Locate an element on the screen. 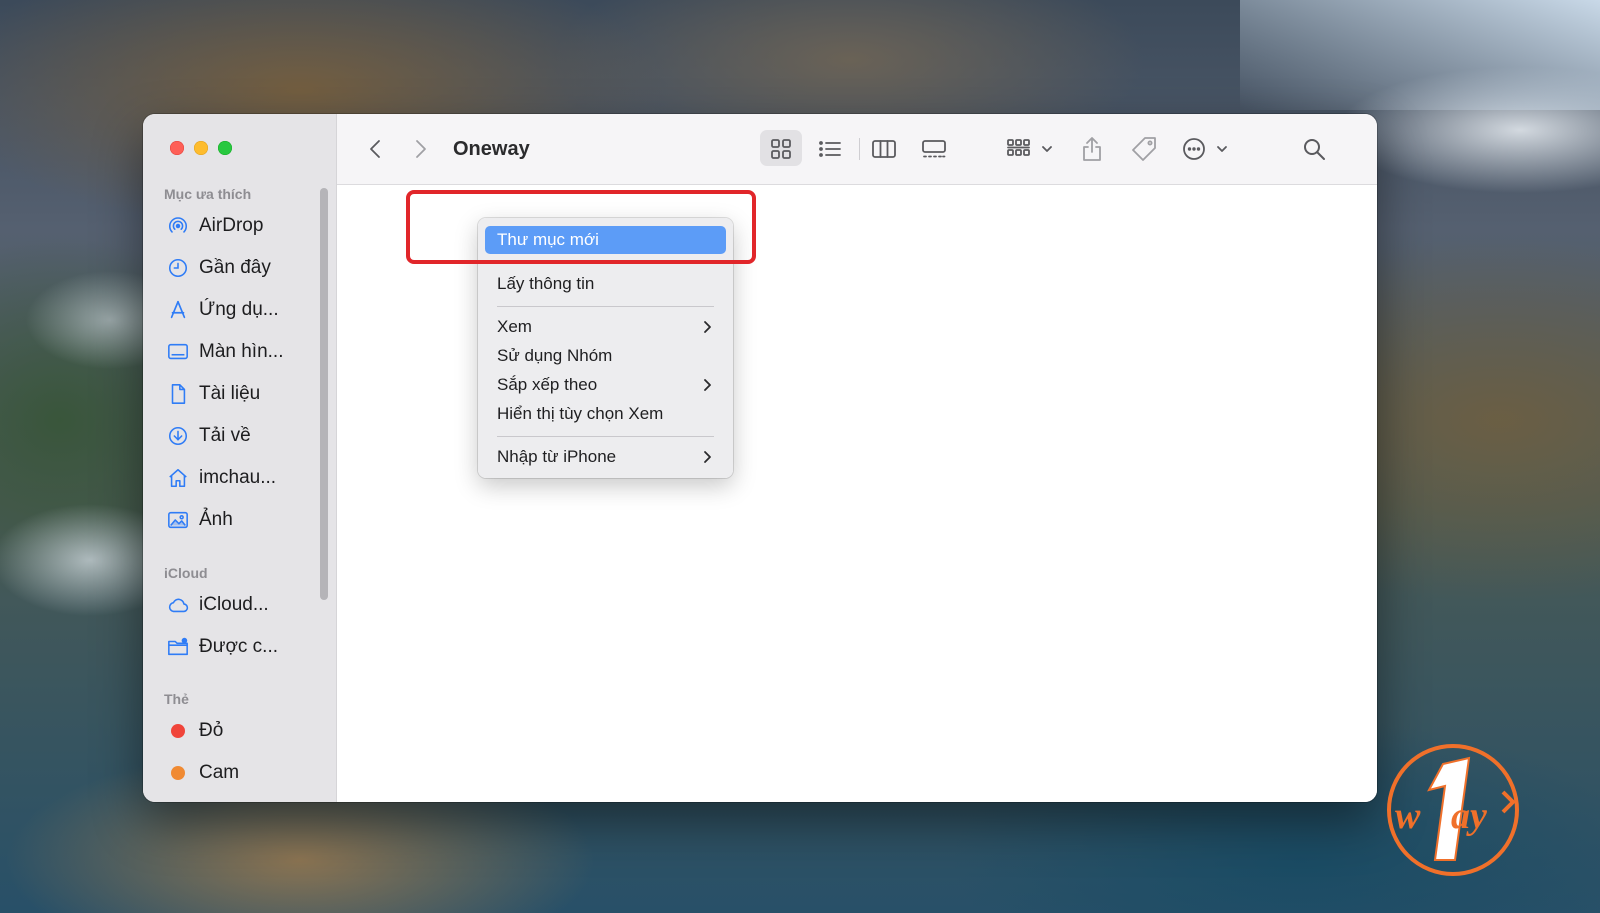 This screenshot has height=913, width=1600. sidebar-item-label: Ảnh is located at coordinates (216, 519).